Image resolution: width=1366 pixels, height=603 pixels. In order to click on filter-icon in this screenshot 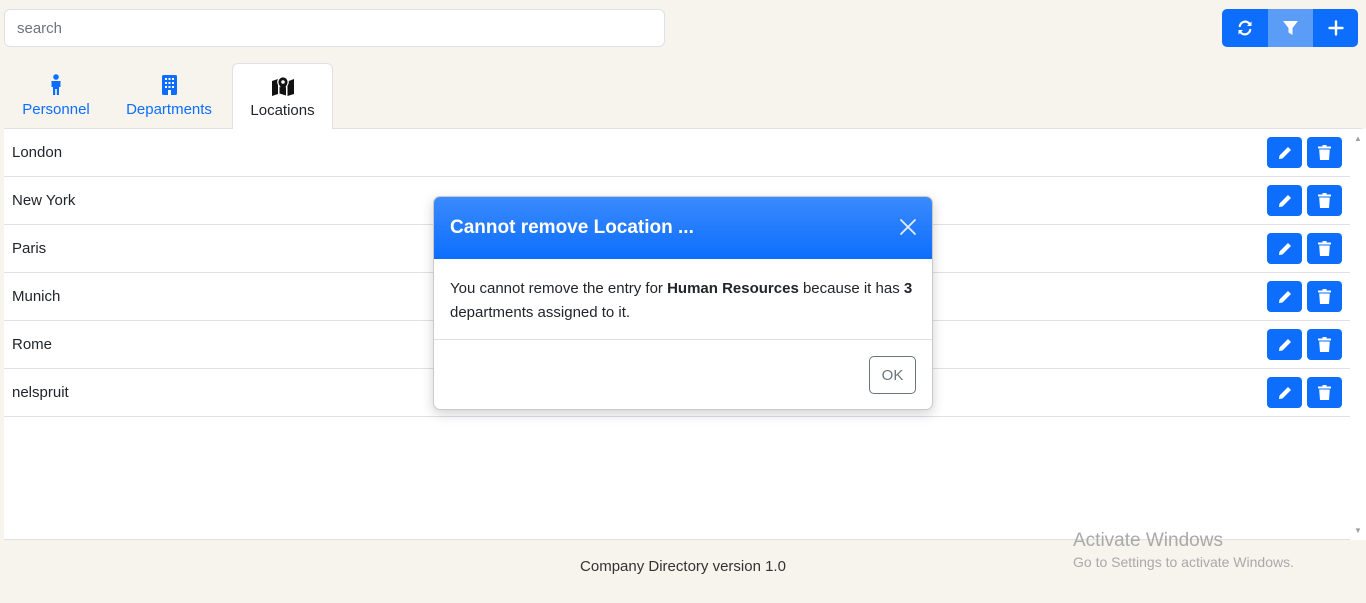, I will do `click(1290, 28)`.